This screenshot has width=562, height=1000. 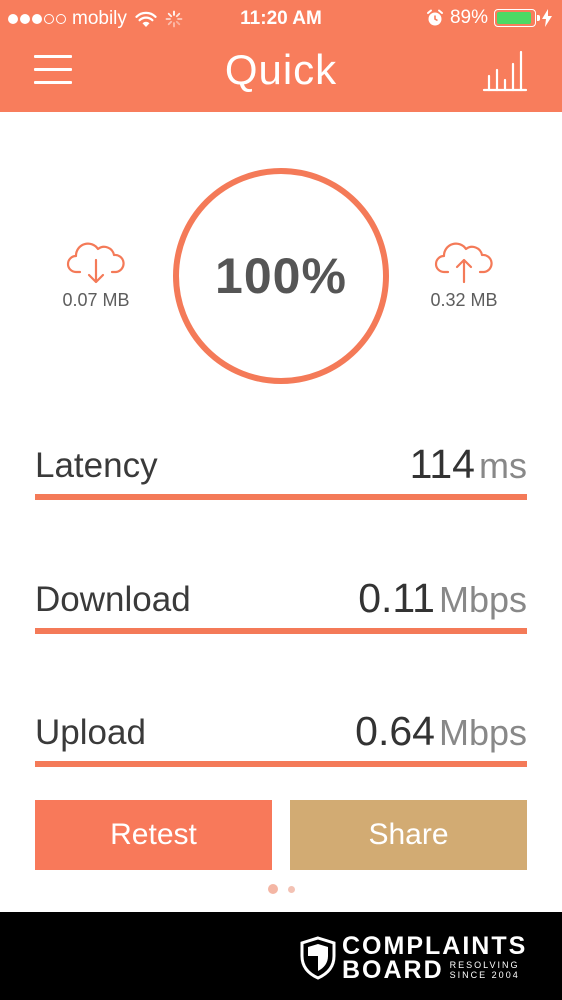 I want to click on complaints-board-watermark: COMPLAINTS BOARD RESOLVING SINCE 2004, so click(x=414, y=958).